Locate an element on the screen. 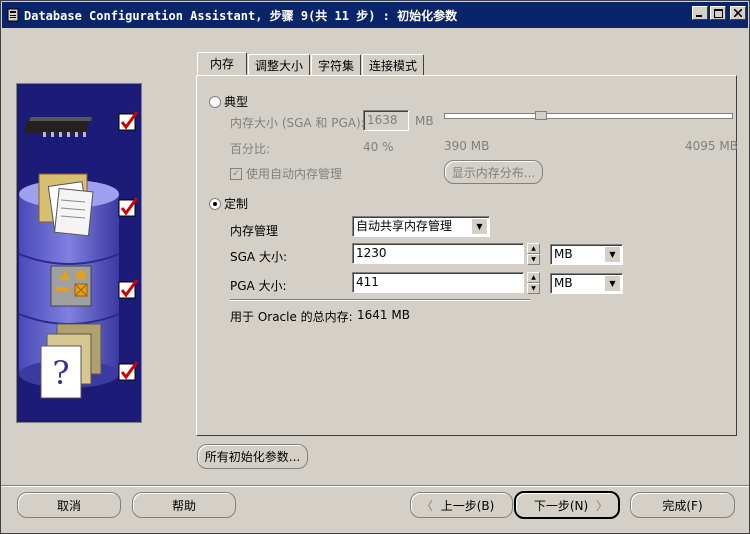 This screenshot has width=750, height=534. typical-radio: 典型 is located at coordinates (228, 101).